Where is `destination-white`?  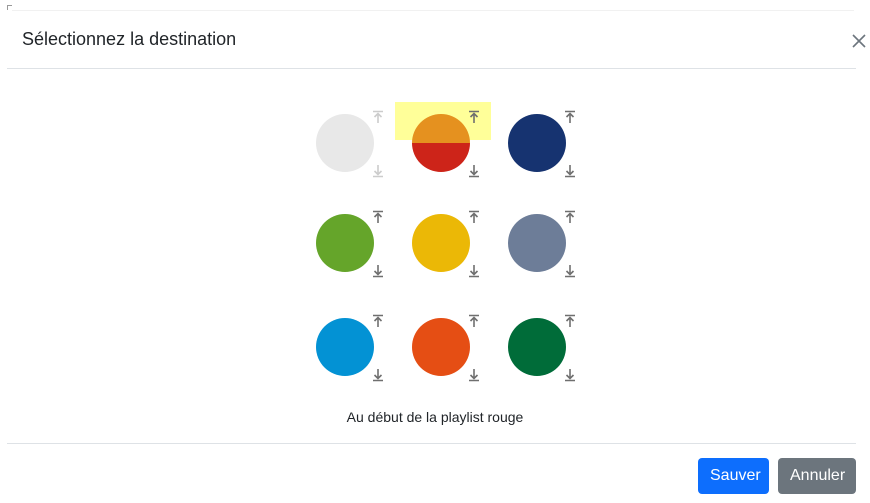
destination-white is located at coordinates (354, 153).